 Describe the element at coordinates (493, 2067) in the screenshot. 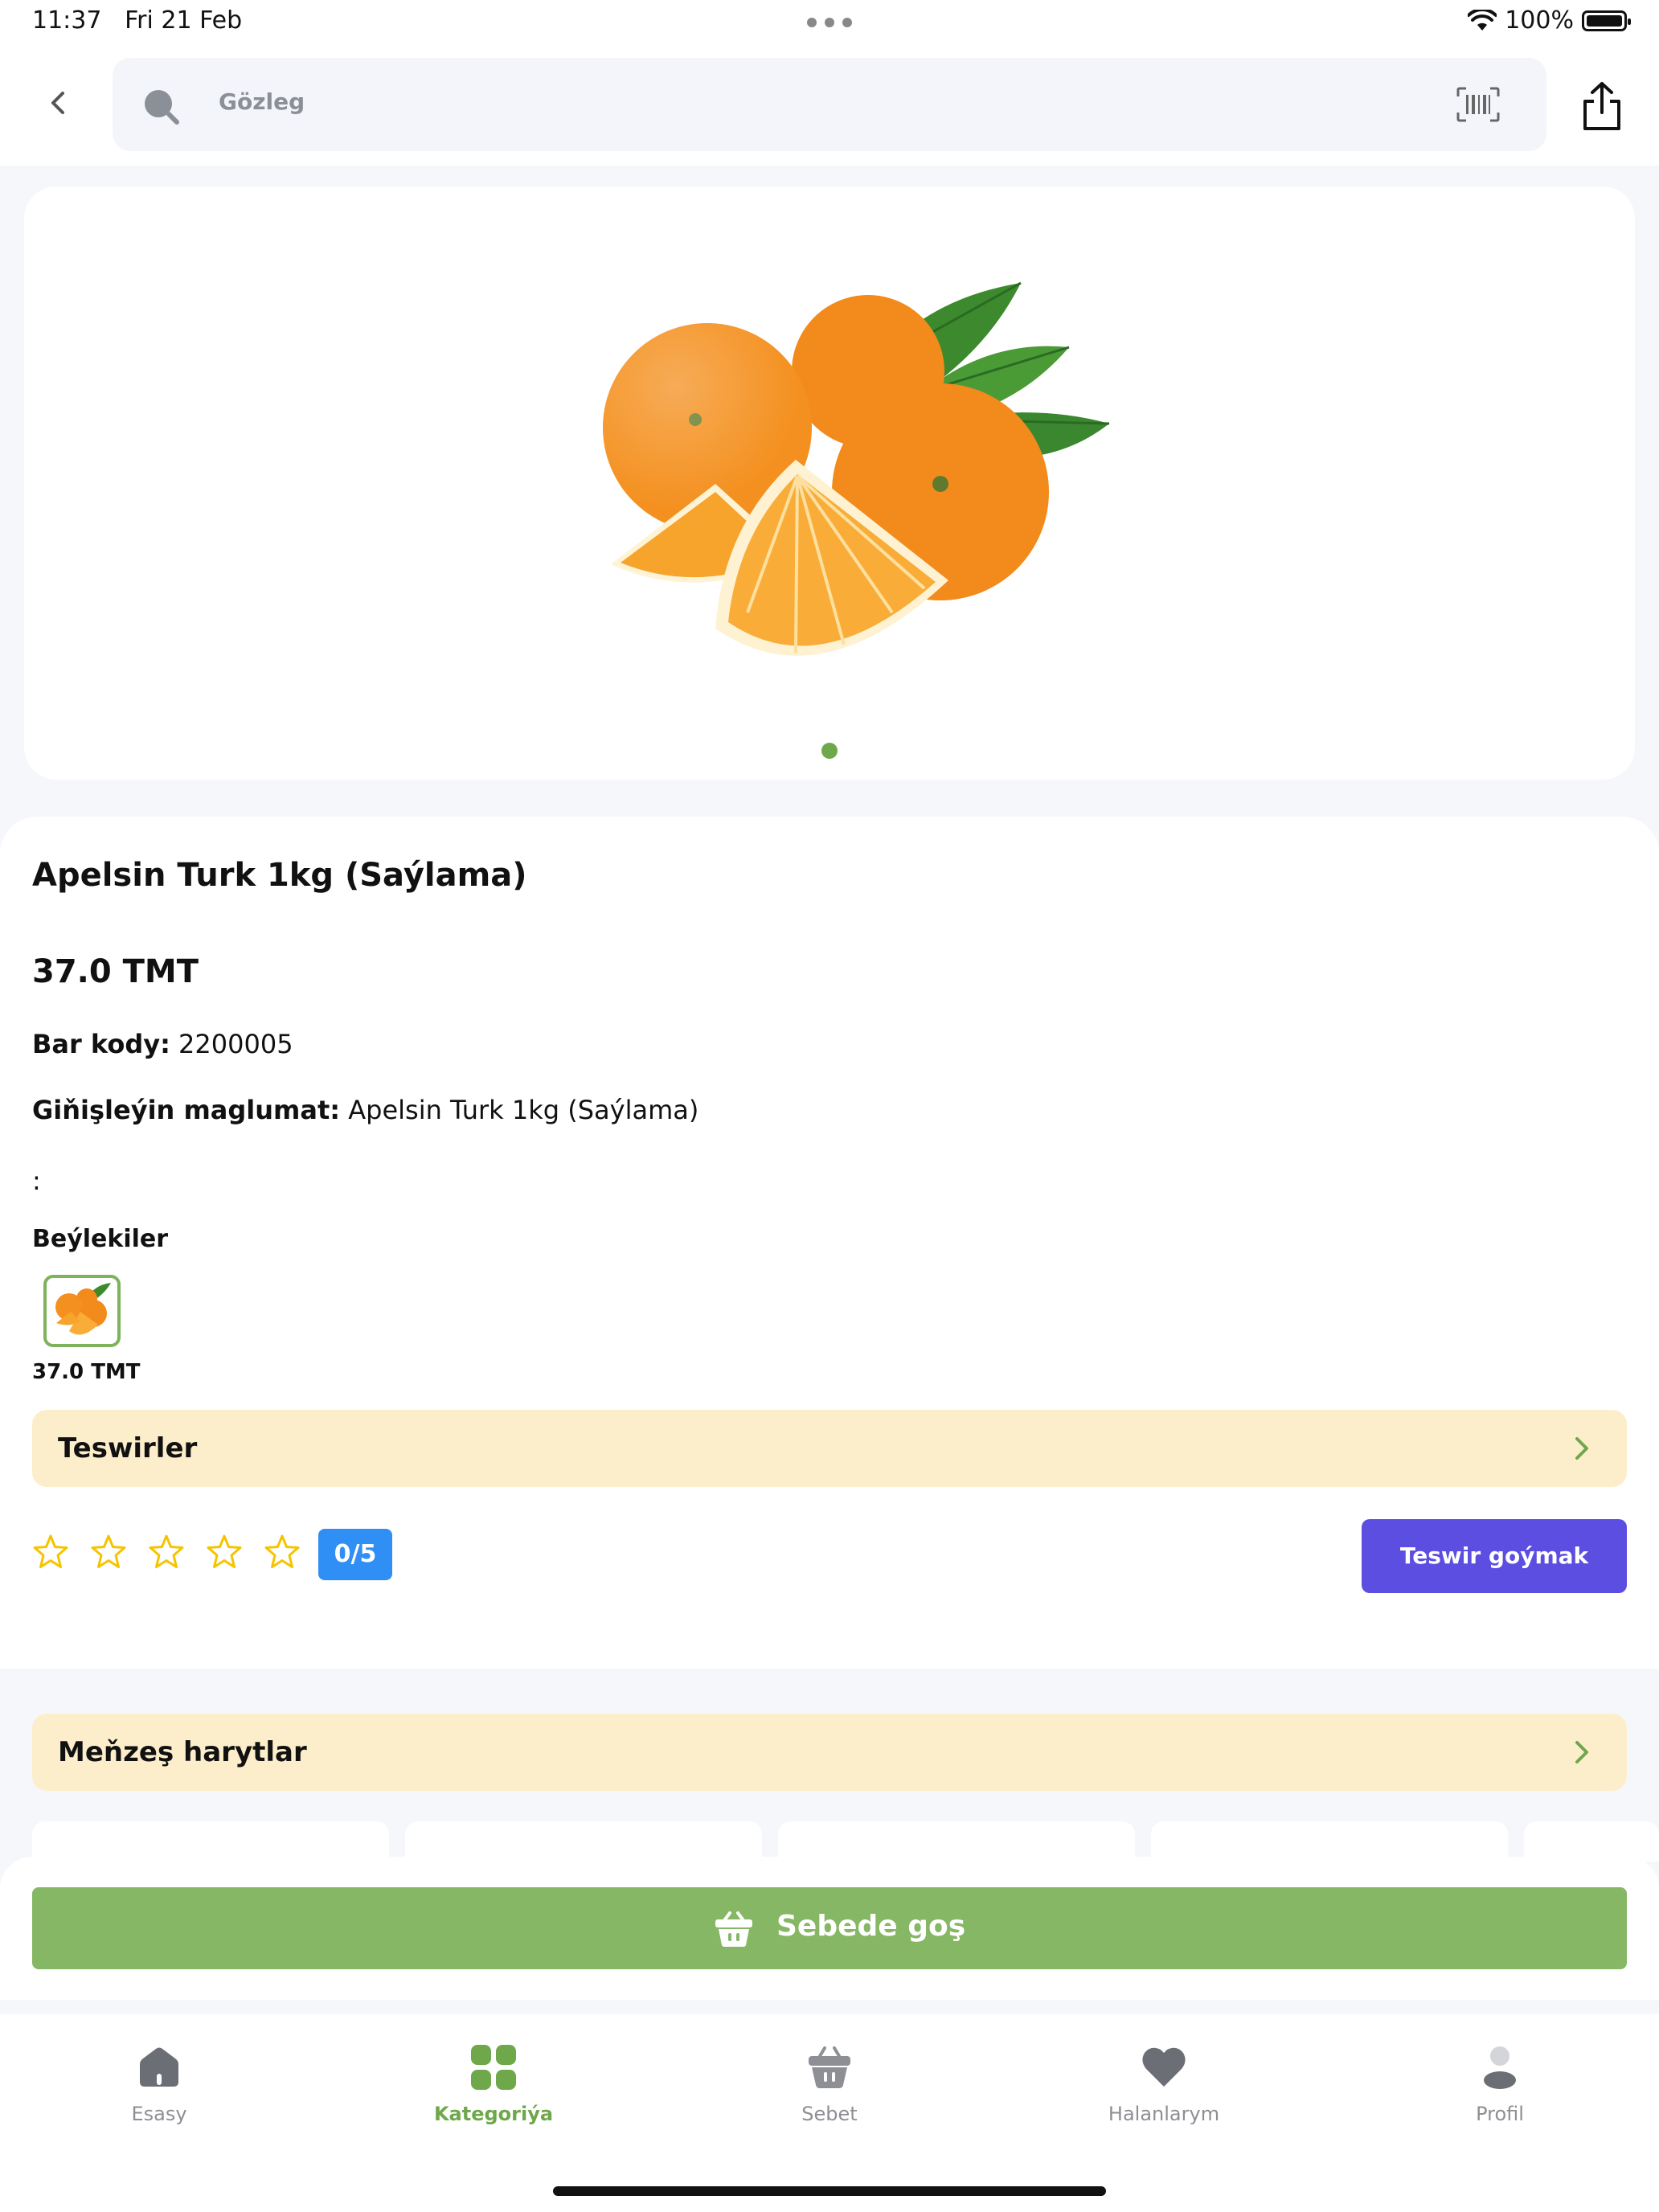

I see `grid-icon` at that location.